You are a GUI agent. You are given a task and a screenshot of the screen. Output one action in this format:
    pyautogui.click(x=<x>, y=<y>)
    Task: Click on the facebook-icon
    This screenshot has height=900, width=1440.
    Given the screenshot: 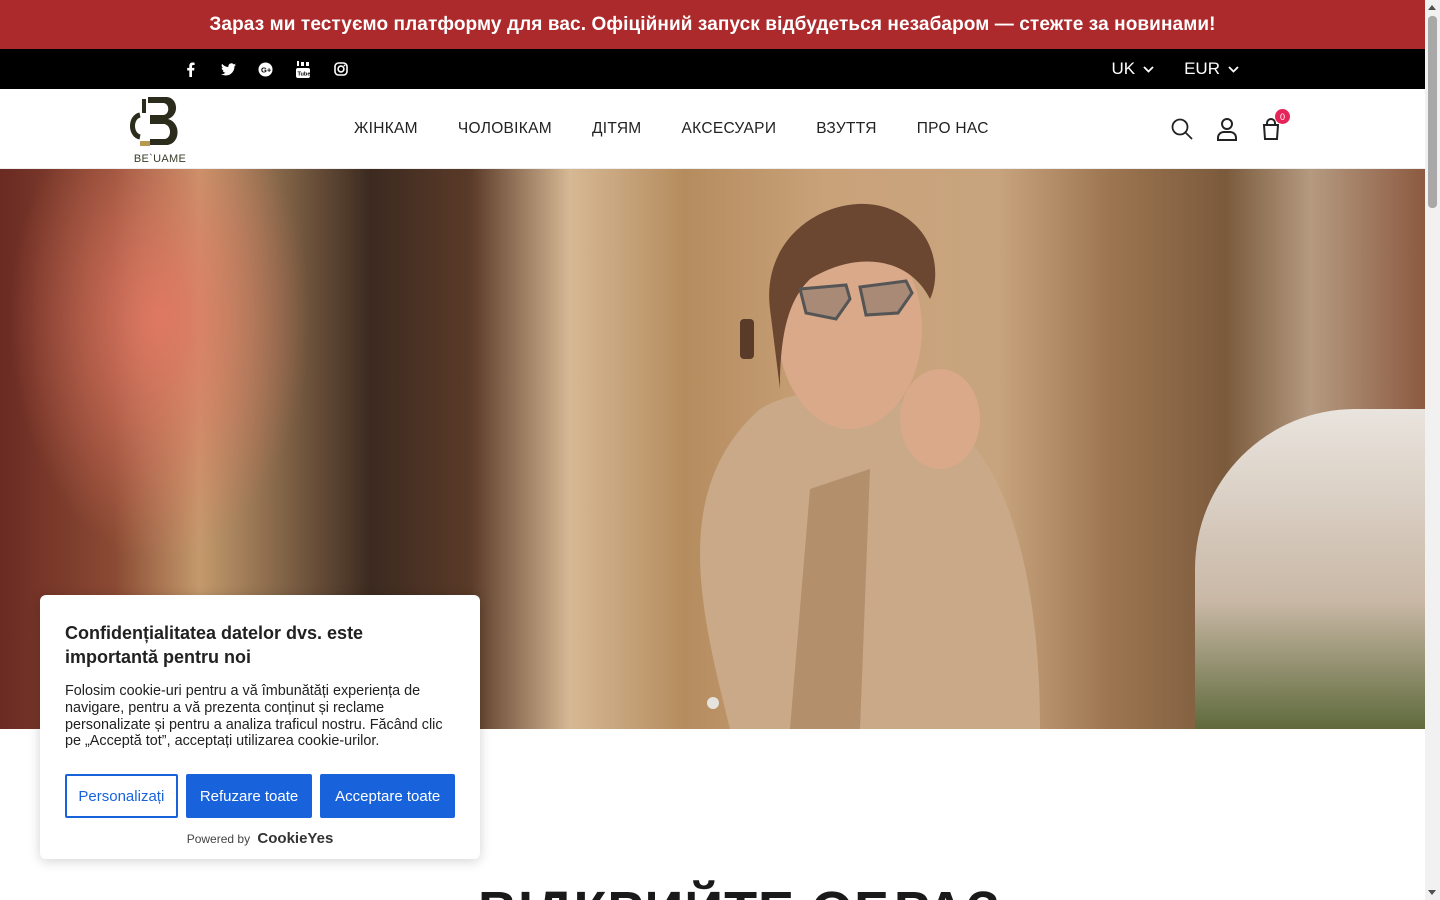 What is the action you would take?
    pyautogui.click(x=191, y=69)
    